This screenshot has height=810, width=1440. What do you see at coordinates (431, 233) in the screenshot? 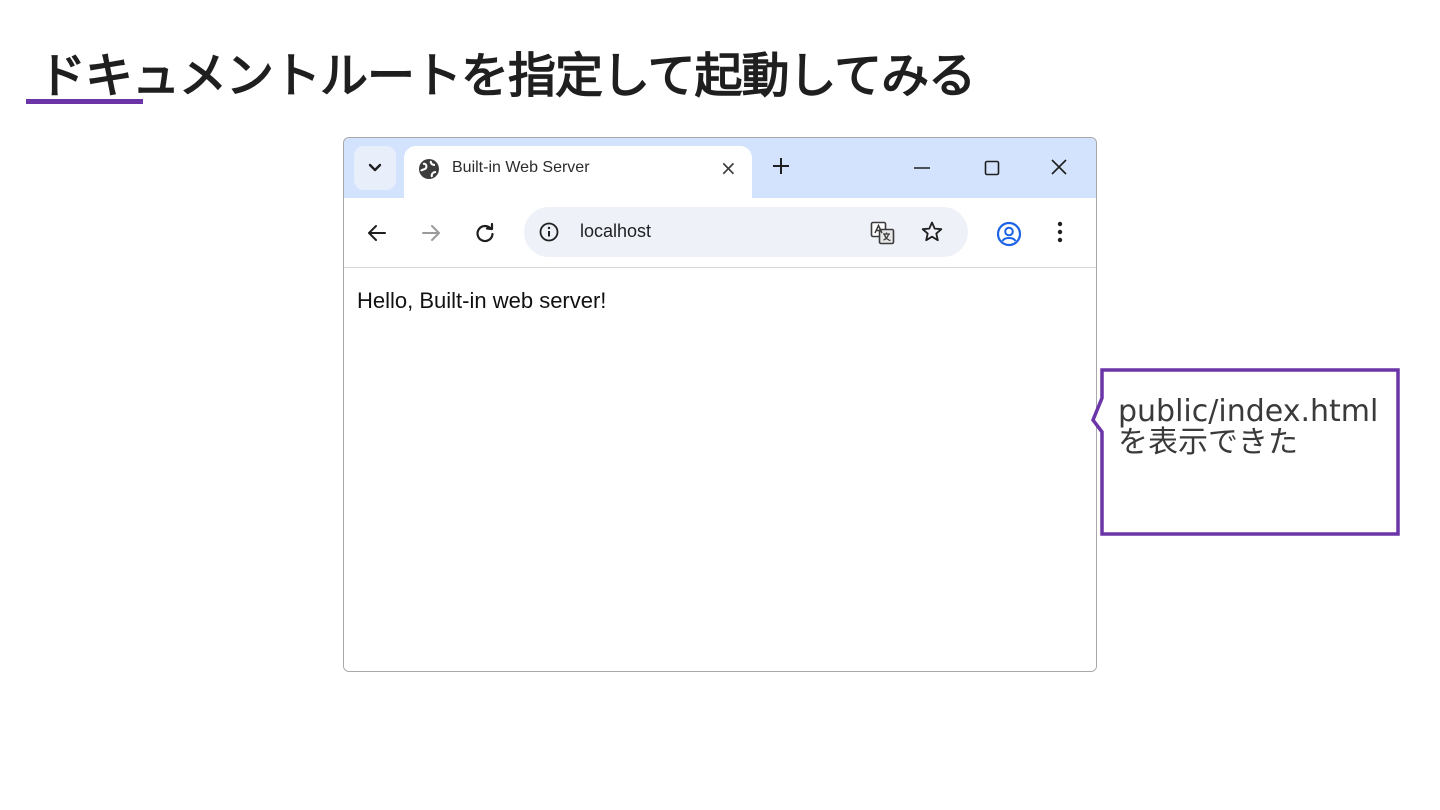
I see `arrow-right-icon` at bounding box center [431, 233].